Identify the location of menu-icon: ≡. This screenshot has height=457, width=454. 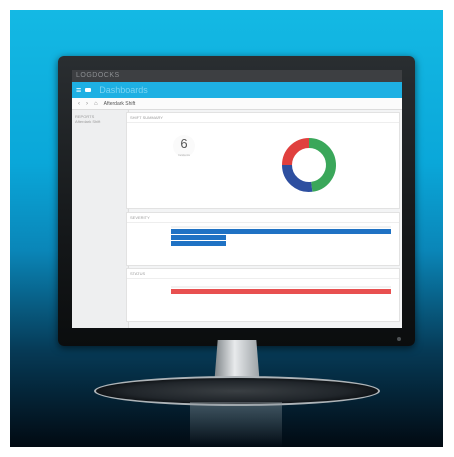
(78, 90).